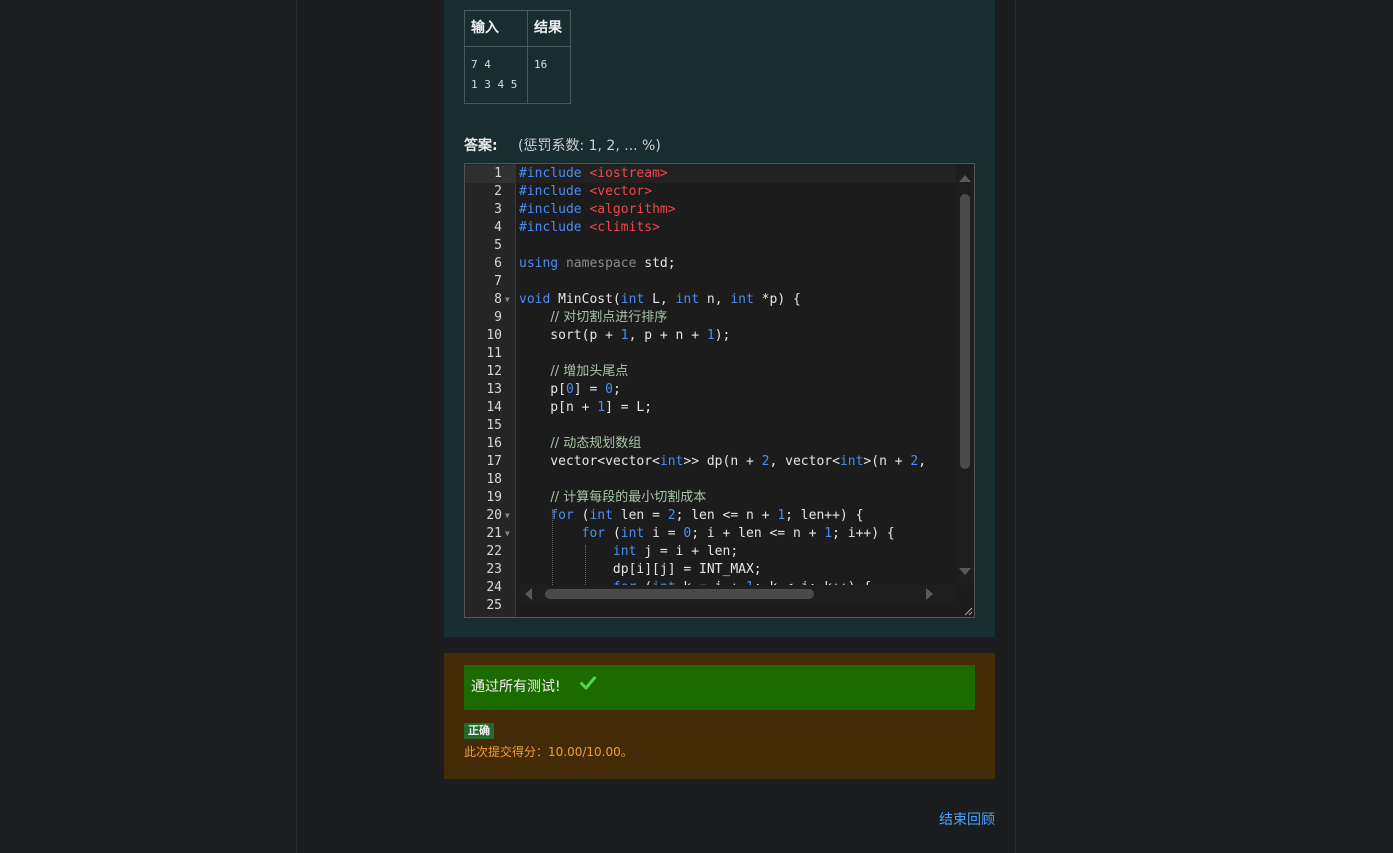 This screenshot has width=1393, height=853. What do you see at coordinates (494, 605) in the screenshot?
I see `line-number: 25` at bounding box center [494, 605].